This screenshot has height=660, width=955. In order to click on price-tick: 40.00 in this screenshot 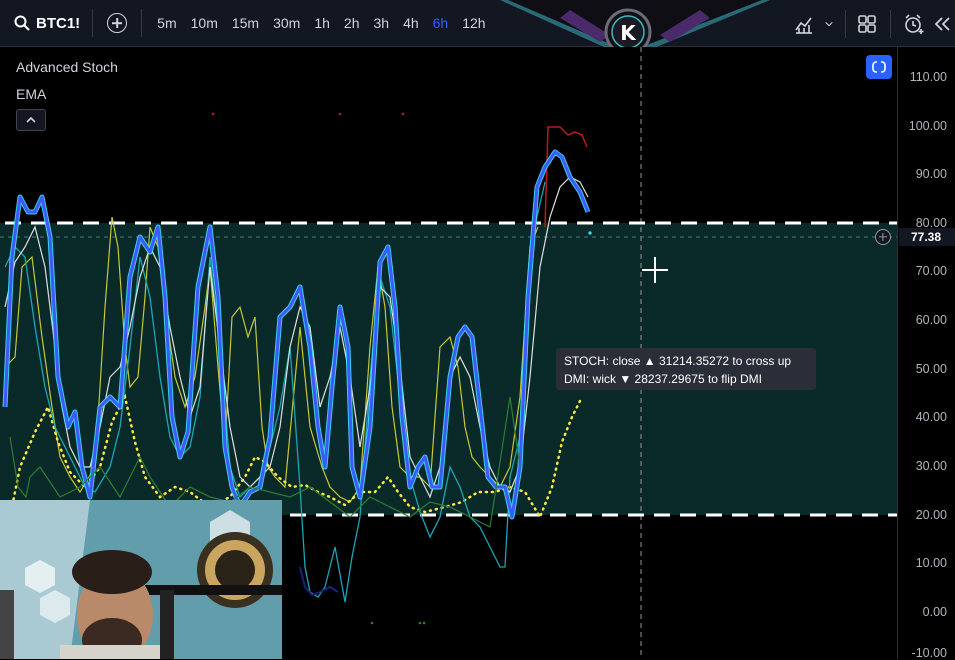, I will do `click(931, 417)`.